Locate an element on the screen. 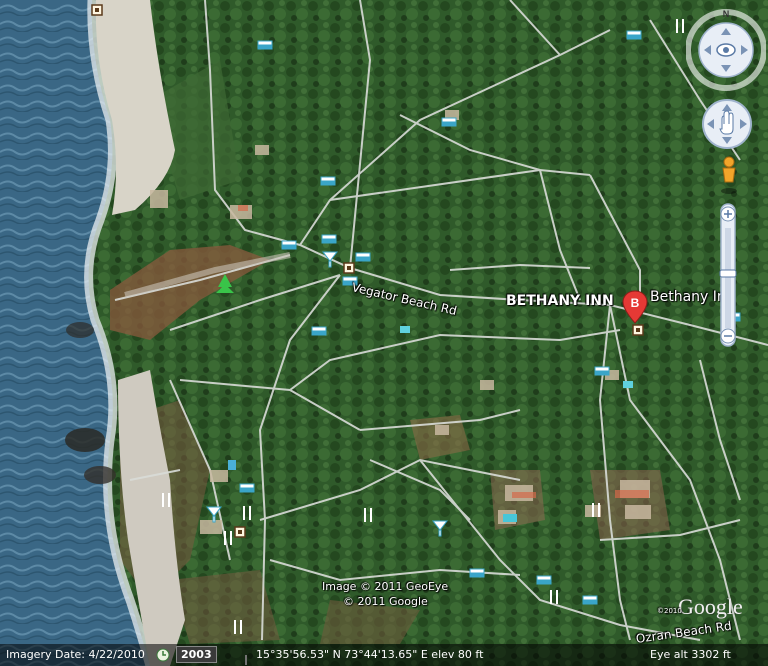 This screenshot has height=666, width=768. coordinates-readout: 15°35'56.53" N 73°44'13.65" E elev 80 ft is located at coordinates (370, 654).